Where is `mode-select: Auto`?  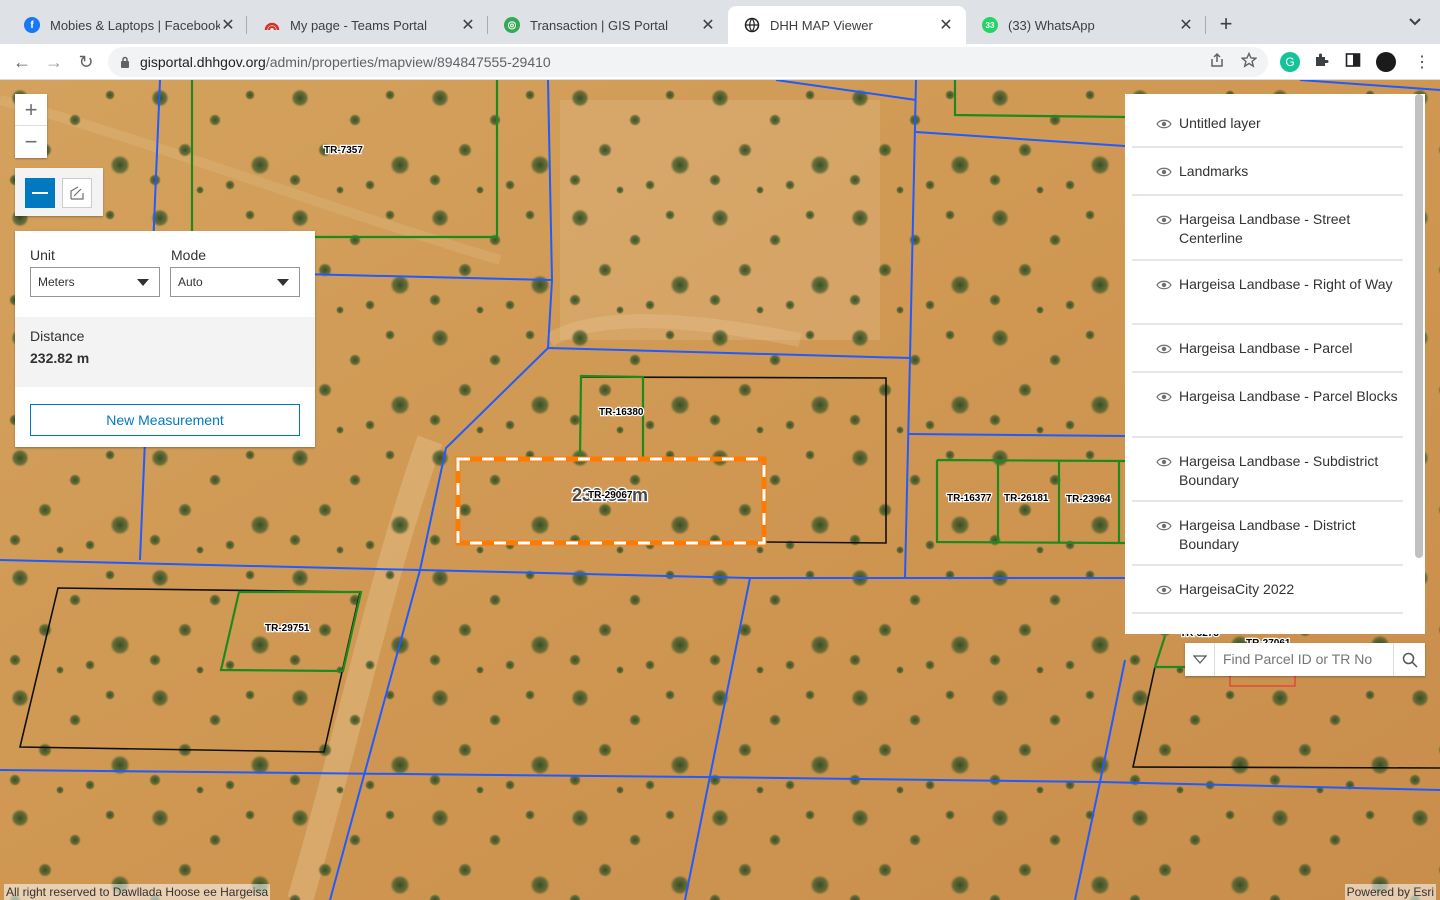 mode-select: Auto is located at coordinates (235, 282).